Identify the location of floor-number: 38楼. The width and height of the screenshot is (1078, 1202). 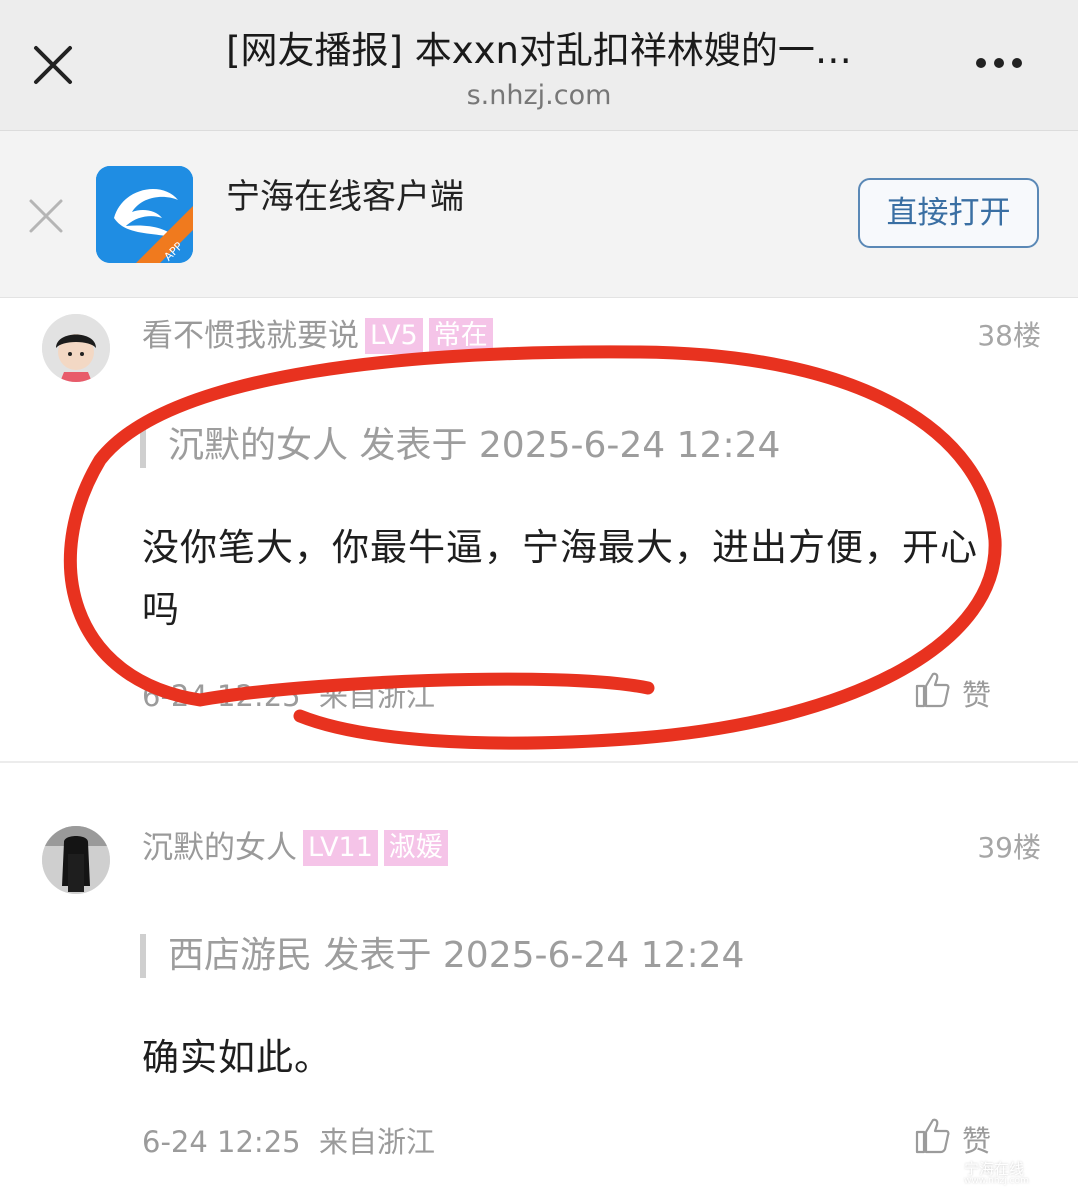
(1009, 335).